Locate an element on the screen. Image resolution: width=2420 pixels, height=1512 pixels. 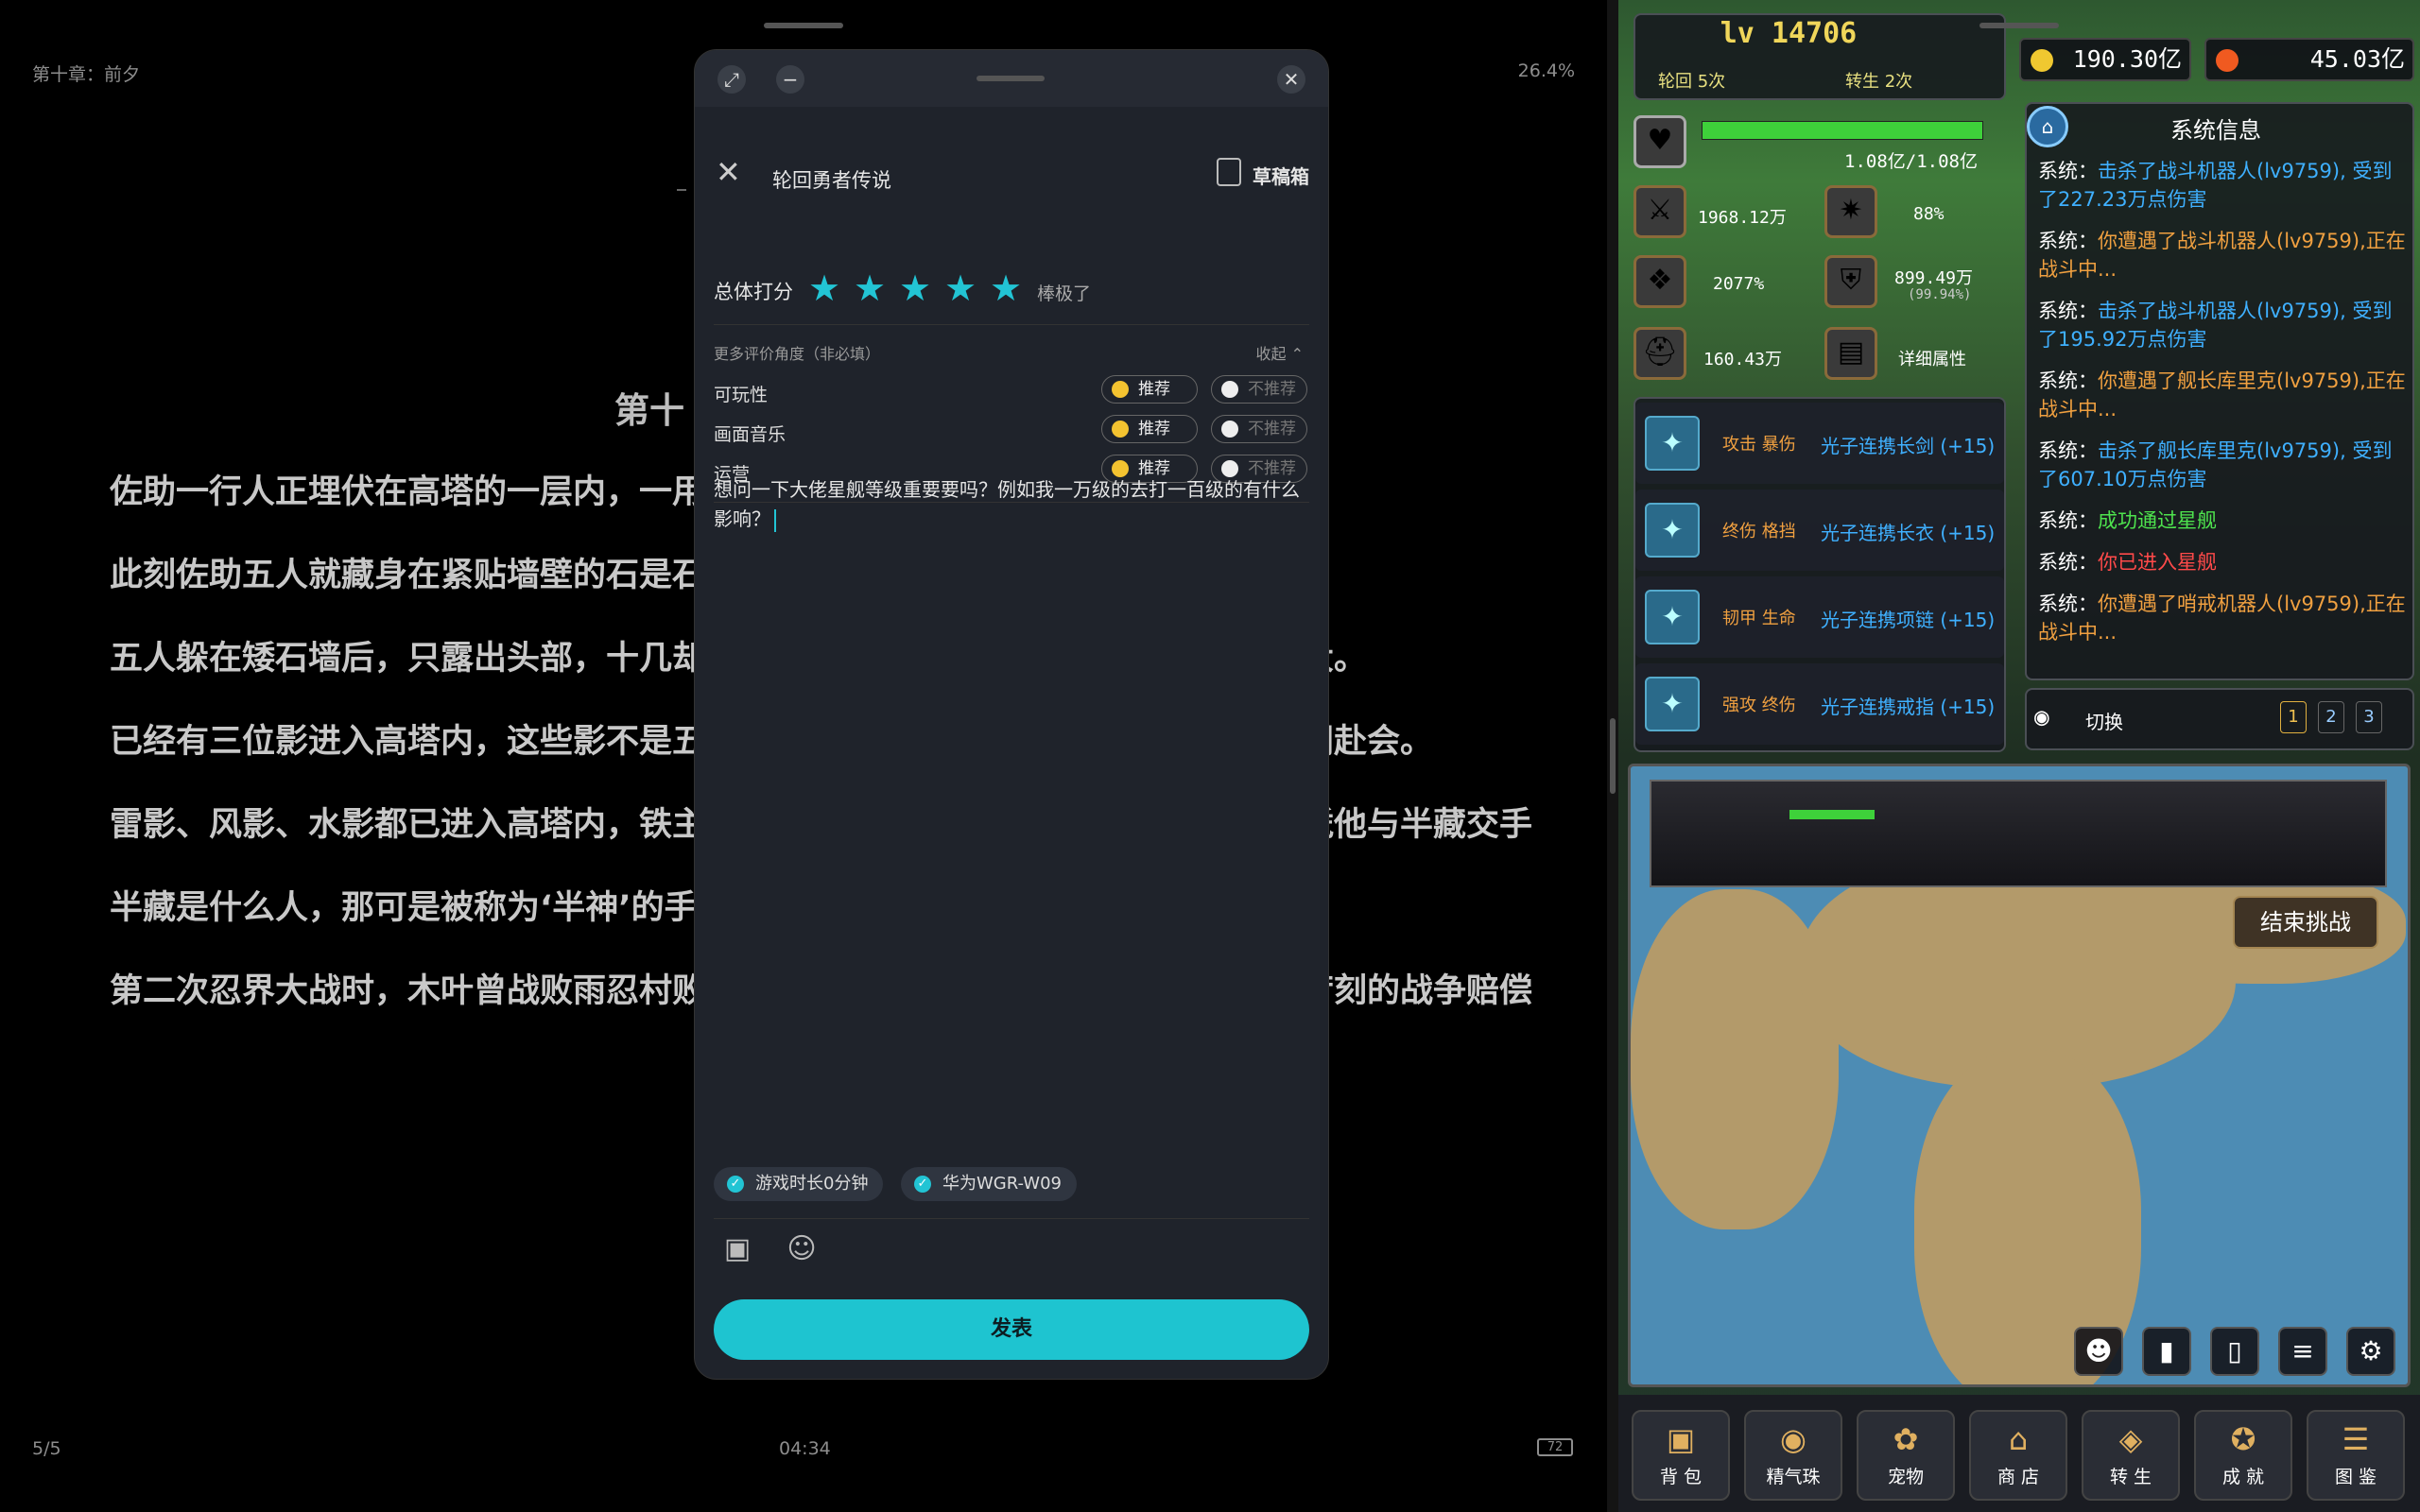
tag-label: 游戏时长0分钟 is located at coordinates (812, 1184).